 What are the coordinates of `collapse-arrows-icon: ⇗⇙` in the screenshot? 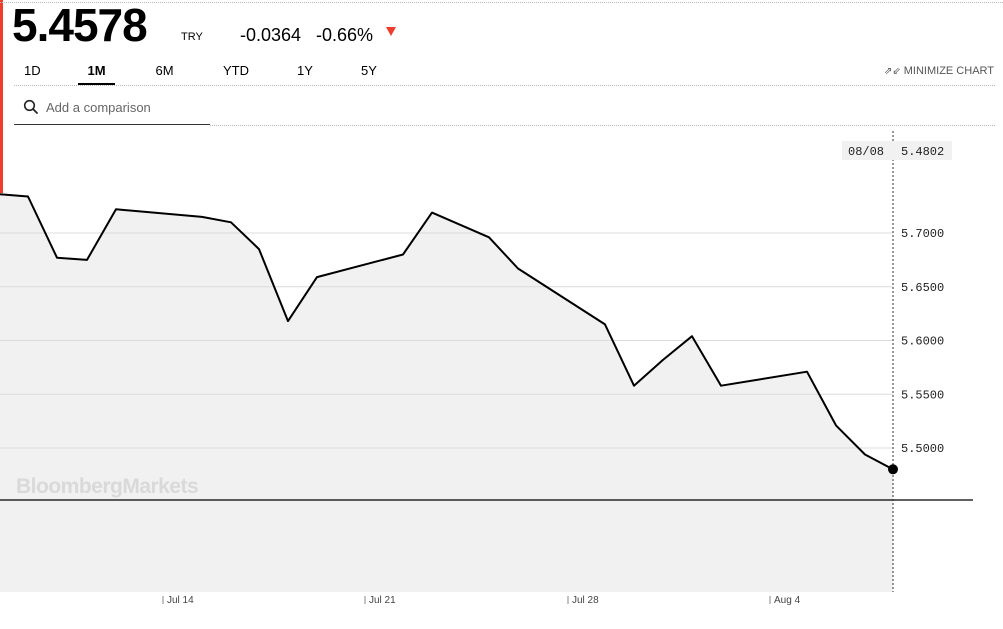 It's located at (892, 71).